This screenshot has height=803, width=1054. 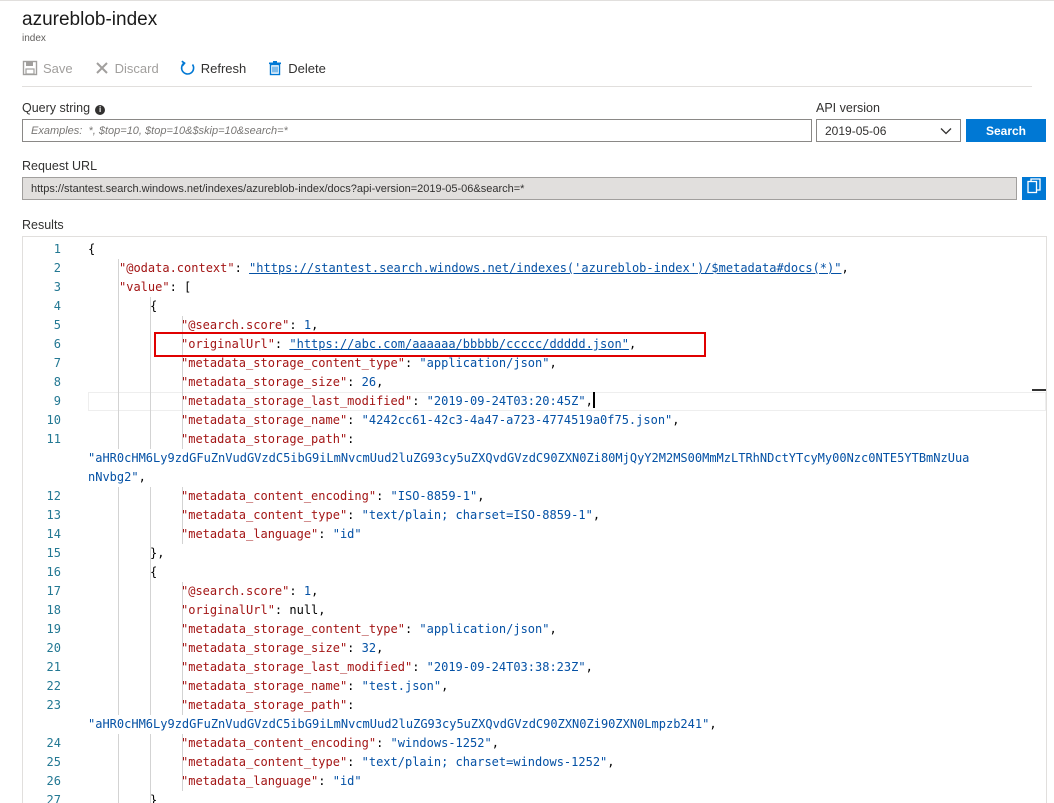 What do you see at coordinates (43, 225) in the screenshot?
I see `results-label: Results` at bounding box center [43, 225].